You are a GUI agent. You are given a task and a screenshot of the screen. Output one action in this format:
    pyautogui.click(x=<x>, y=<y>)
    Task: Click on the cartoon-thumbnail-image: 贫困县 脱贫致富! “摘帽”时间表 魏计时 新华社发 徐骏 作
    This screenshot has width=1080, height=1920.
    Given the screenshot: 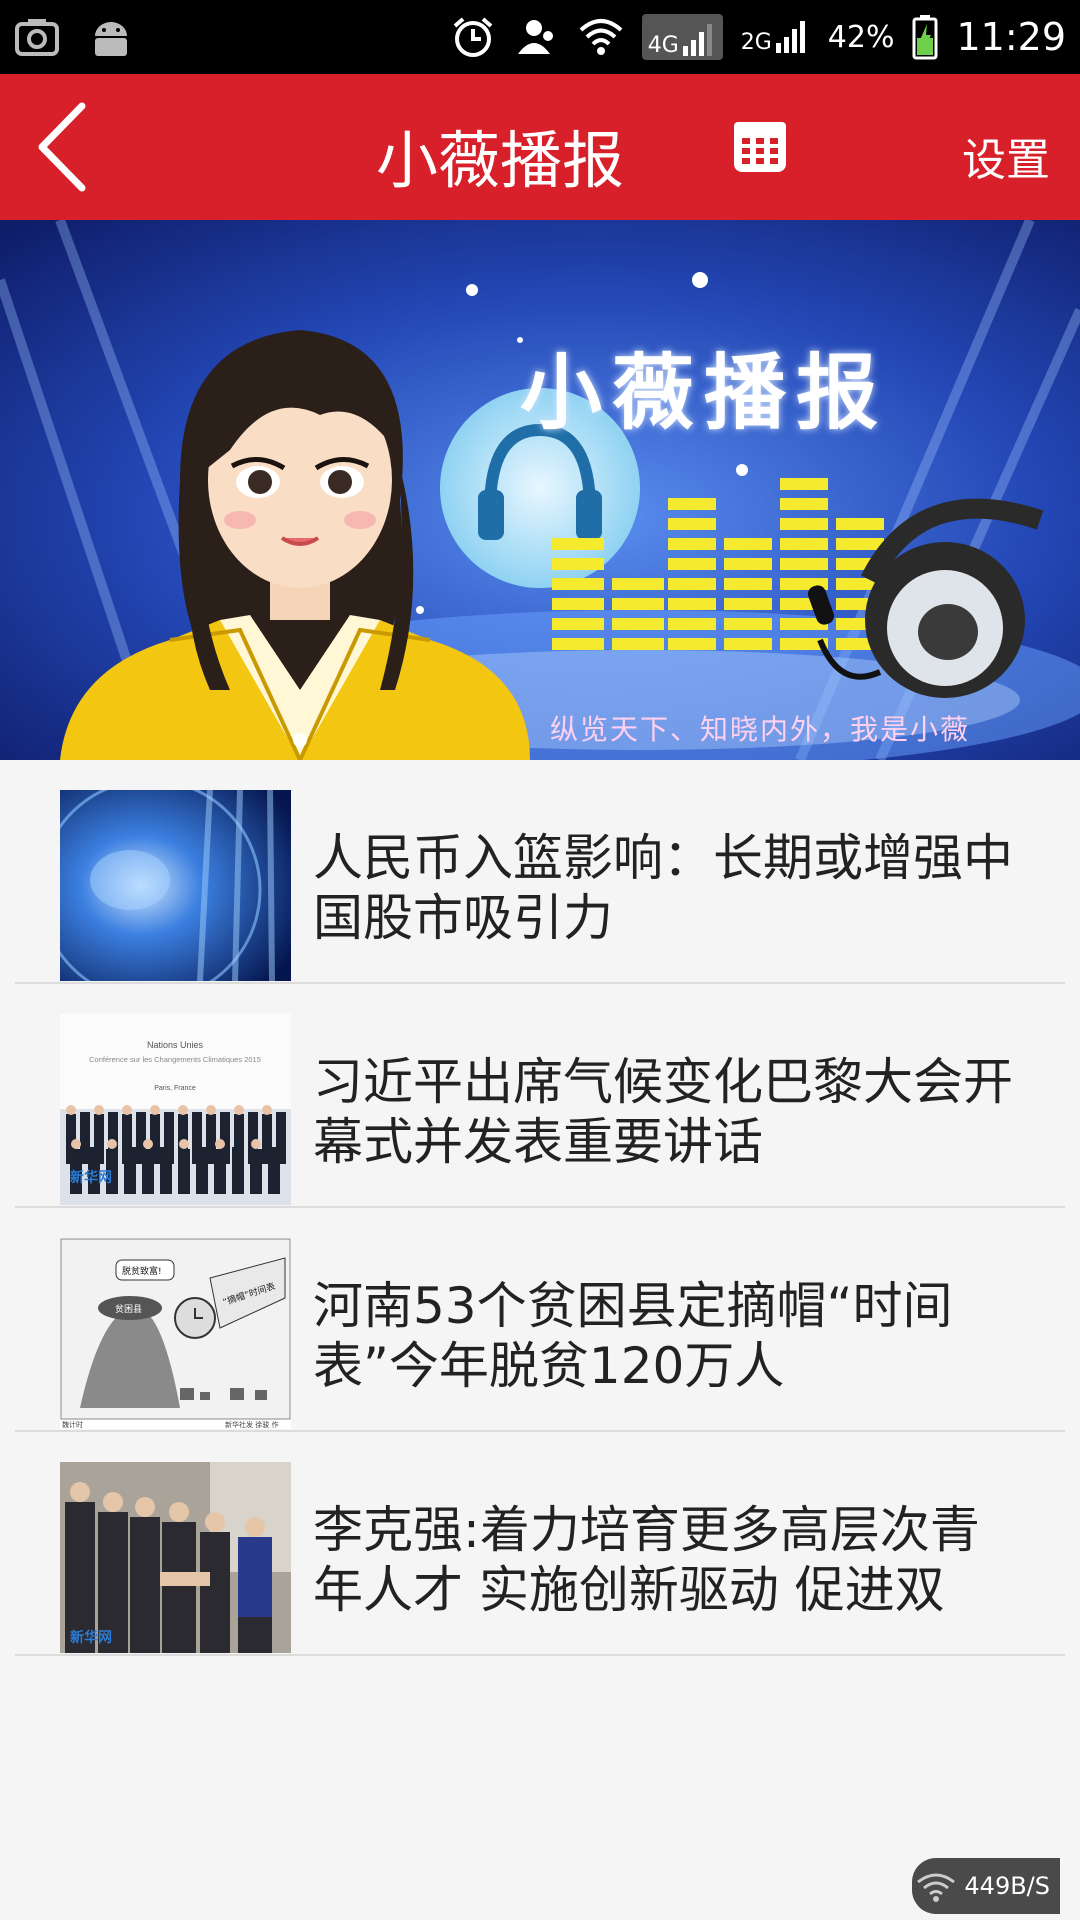 What is the action you would take?
    pyautogui.click(x=175, y=1333)
    